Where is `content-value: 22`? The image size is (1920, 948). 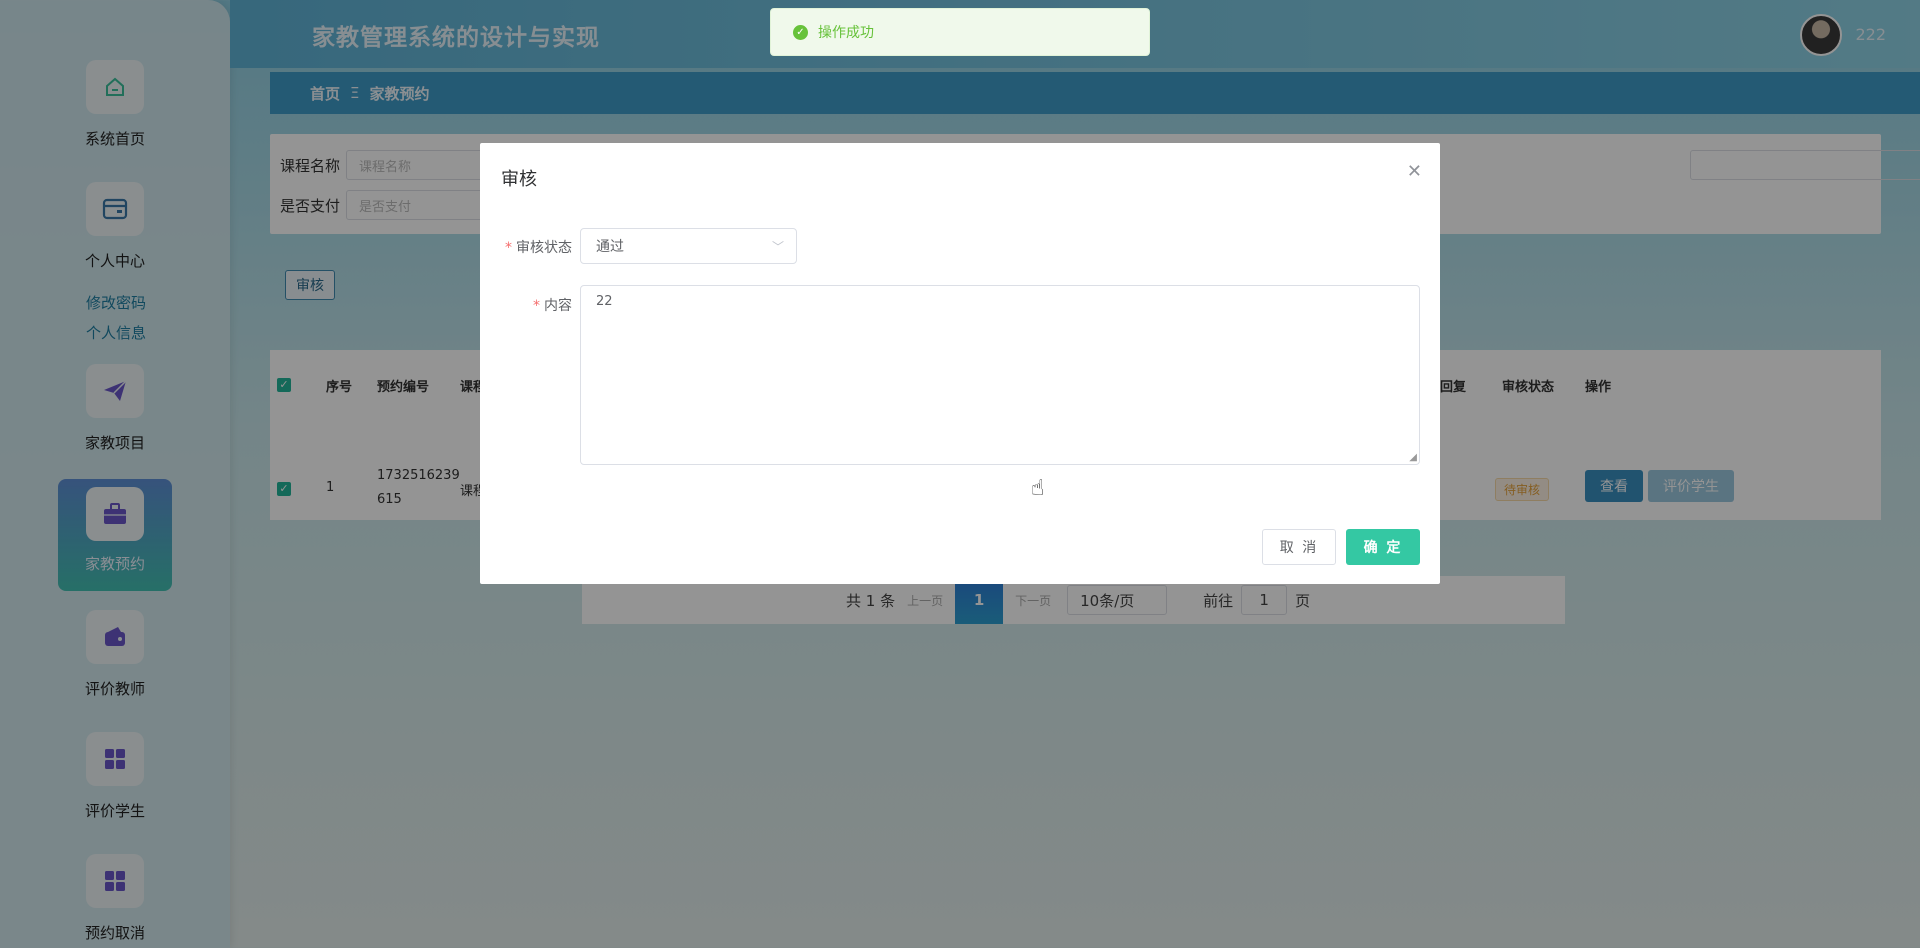
content-value: 22 is located at coordinates (604, 301).